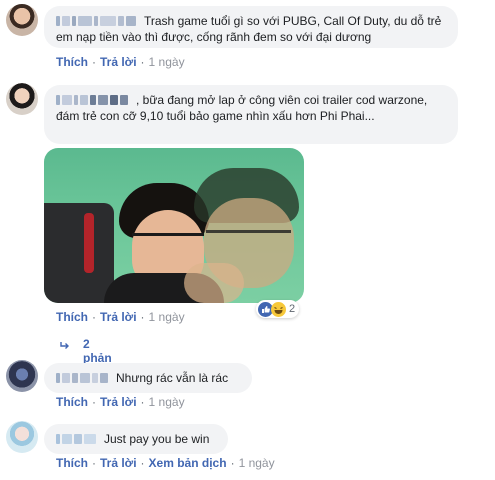 The image size is (495, 480). Describe the element at coordinates (79, 253) in the screenshot. I see `photo-chair` at that location.